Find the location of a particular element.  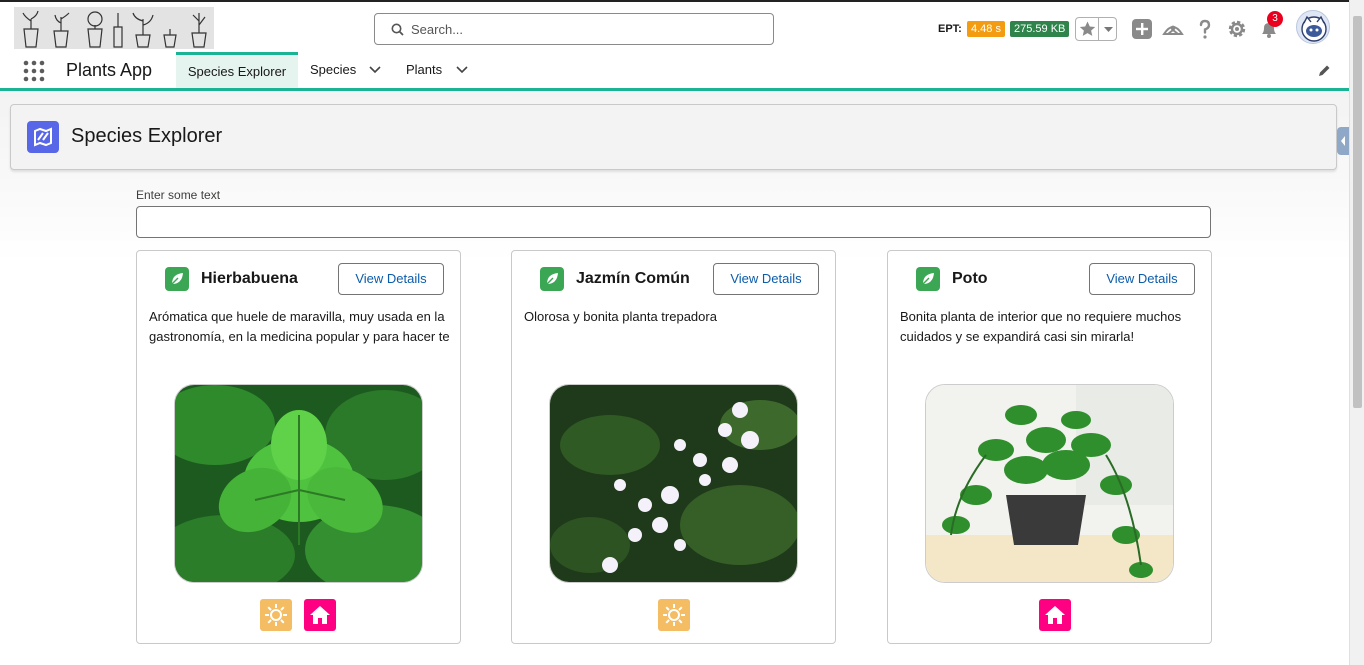

notification-count-badge: 3 is located at coordinates (1275, 19).